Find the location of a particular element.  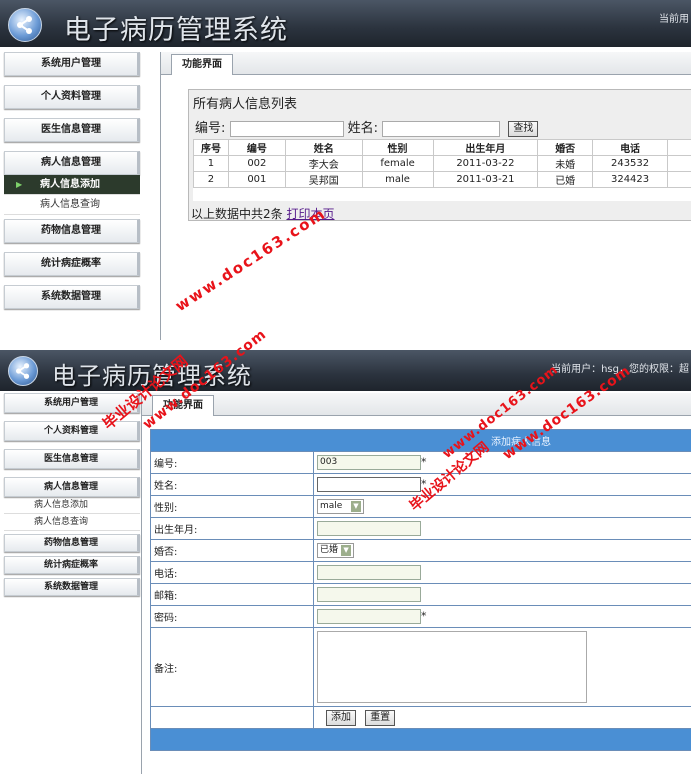

form-title: 添加病人信息 is located at coordinates (521, 442).